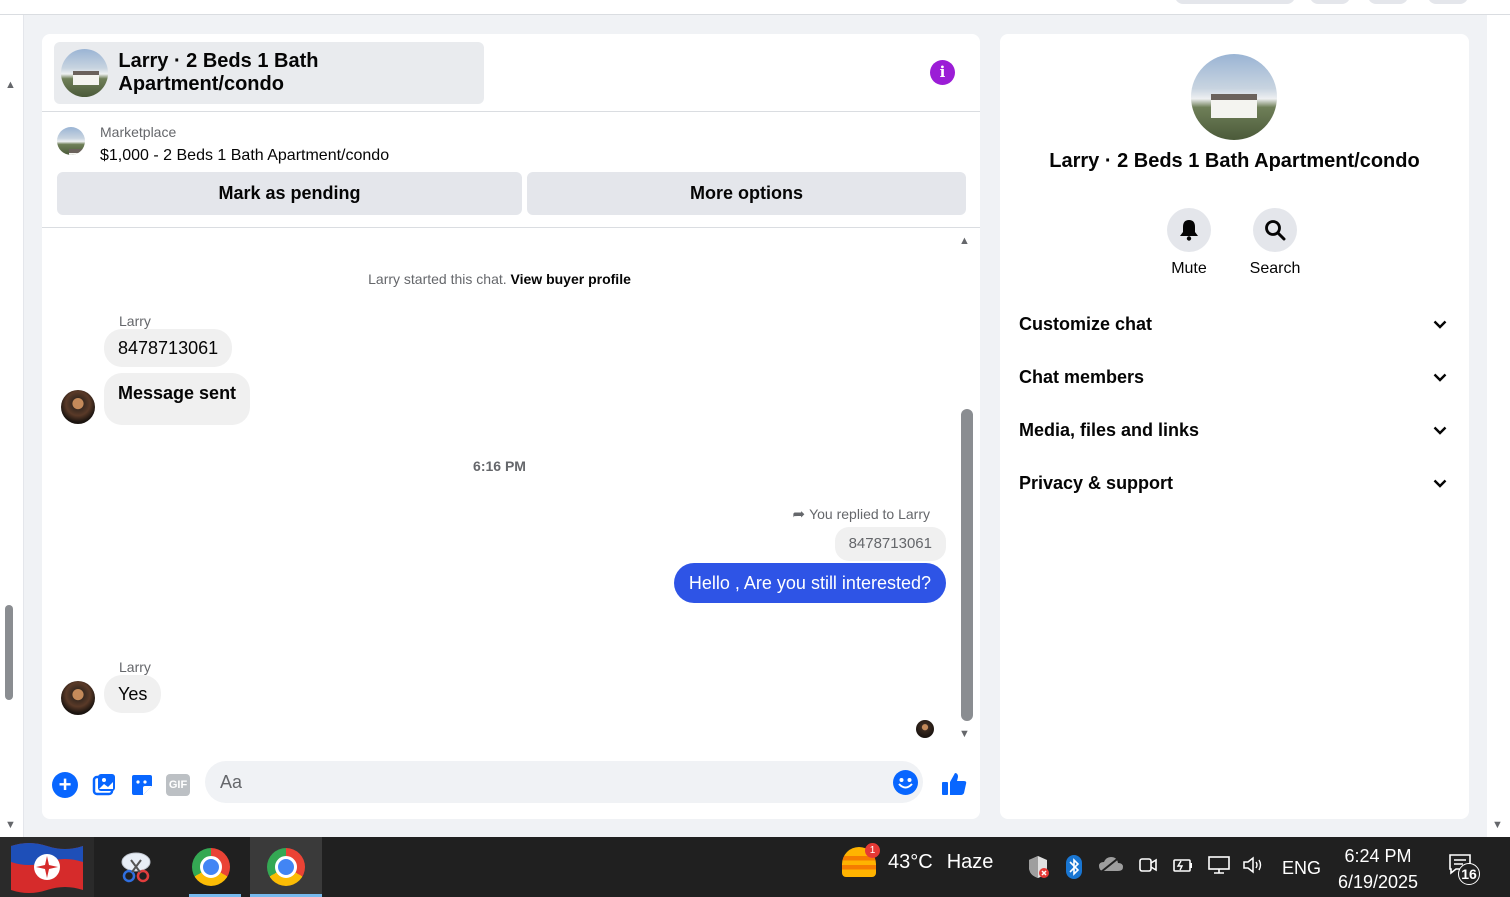  What do you see at coordinates (1183, 867) in the screenshot?
I see `battery-icon` at bounding box center [1183, 867].